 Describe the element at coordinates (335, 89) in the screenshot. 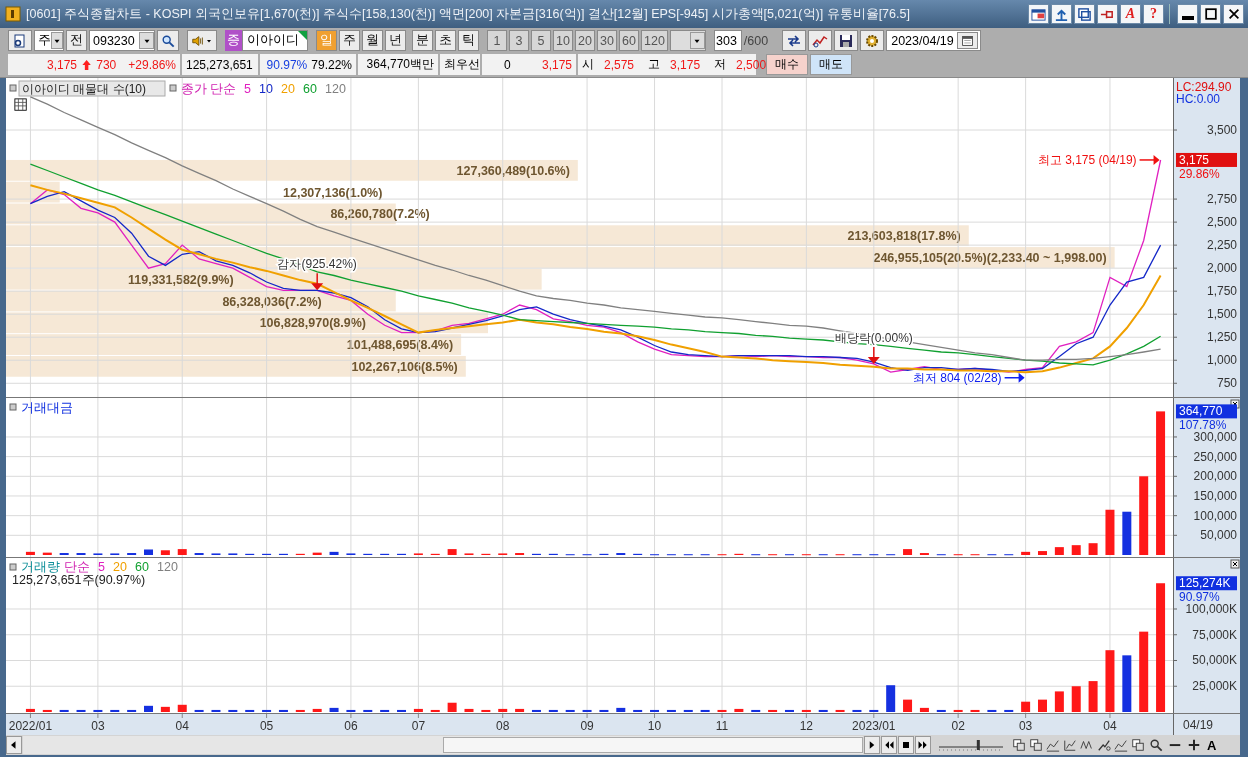

I see `legend-item: 120` at that location.